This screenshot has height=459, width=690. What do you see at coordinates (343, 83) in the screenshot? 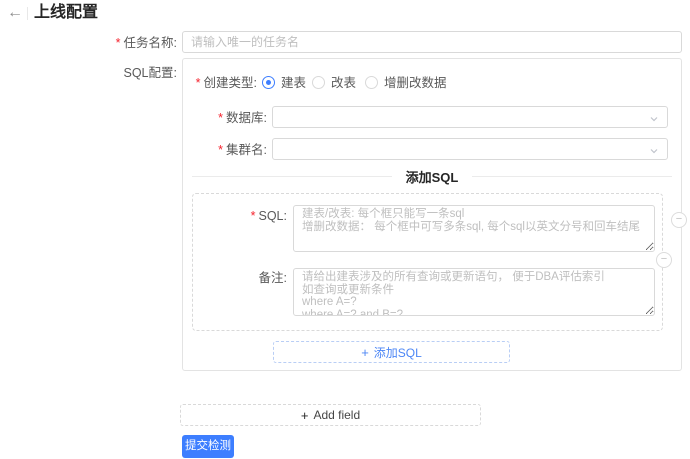
I see `radio-alter-table-label: 改表` at bounding box center [343, 83].